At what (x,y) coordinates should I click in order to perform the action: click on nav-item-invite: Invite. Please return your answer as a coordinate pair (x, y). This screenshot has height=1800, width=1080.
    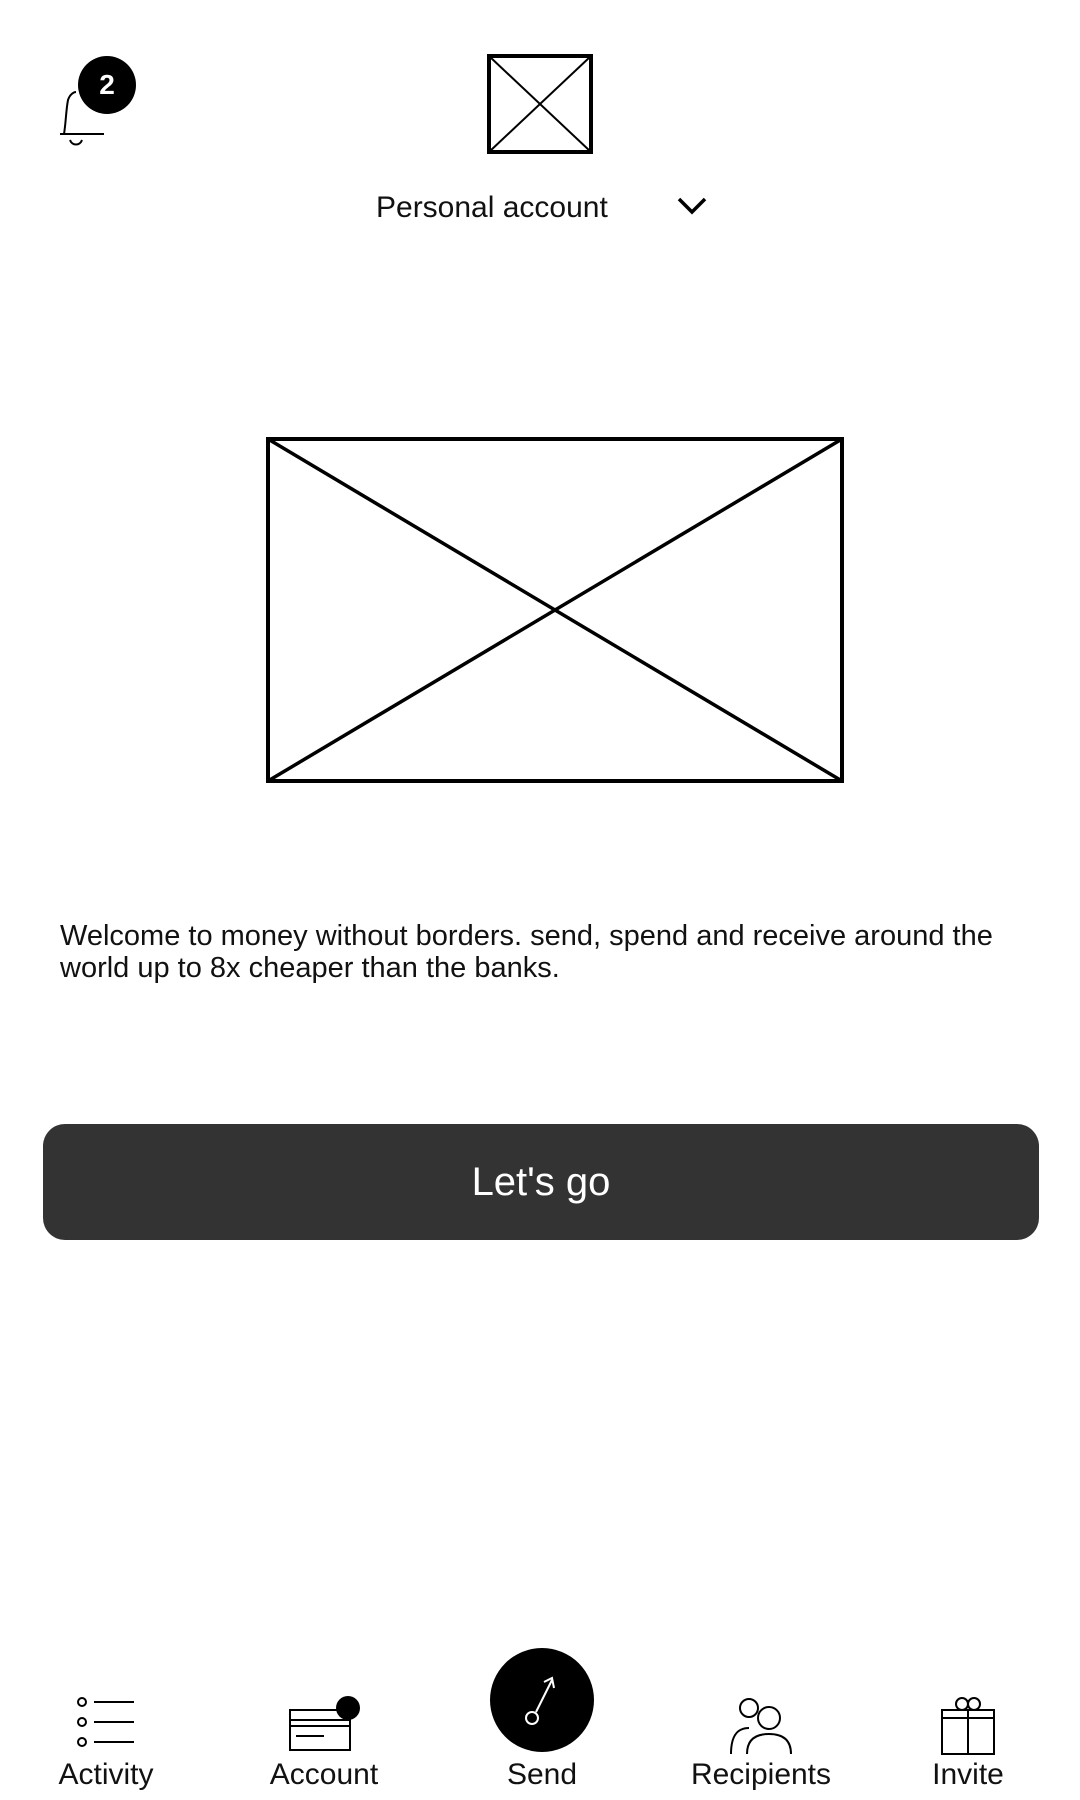
    Looking at the image, I should click on (968, 1720).